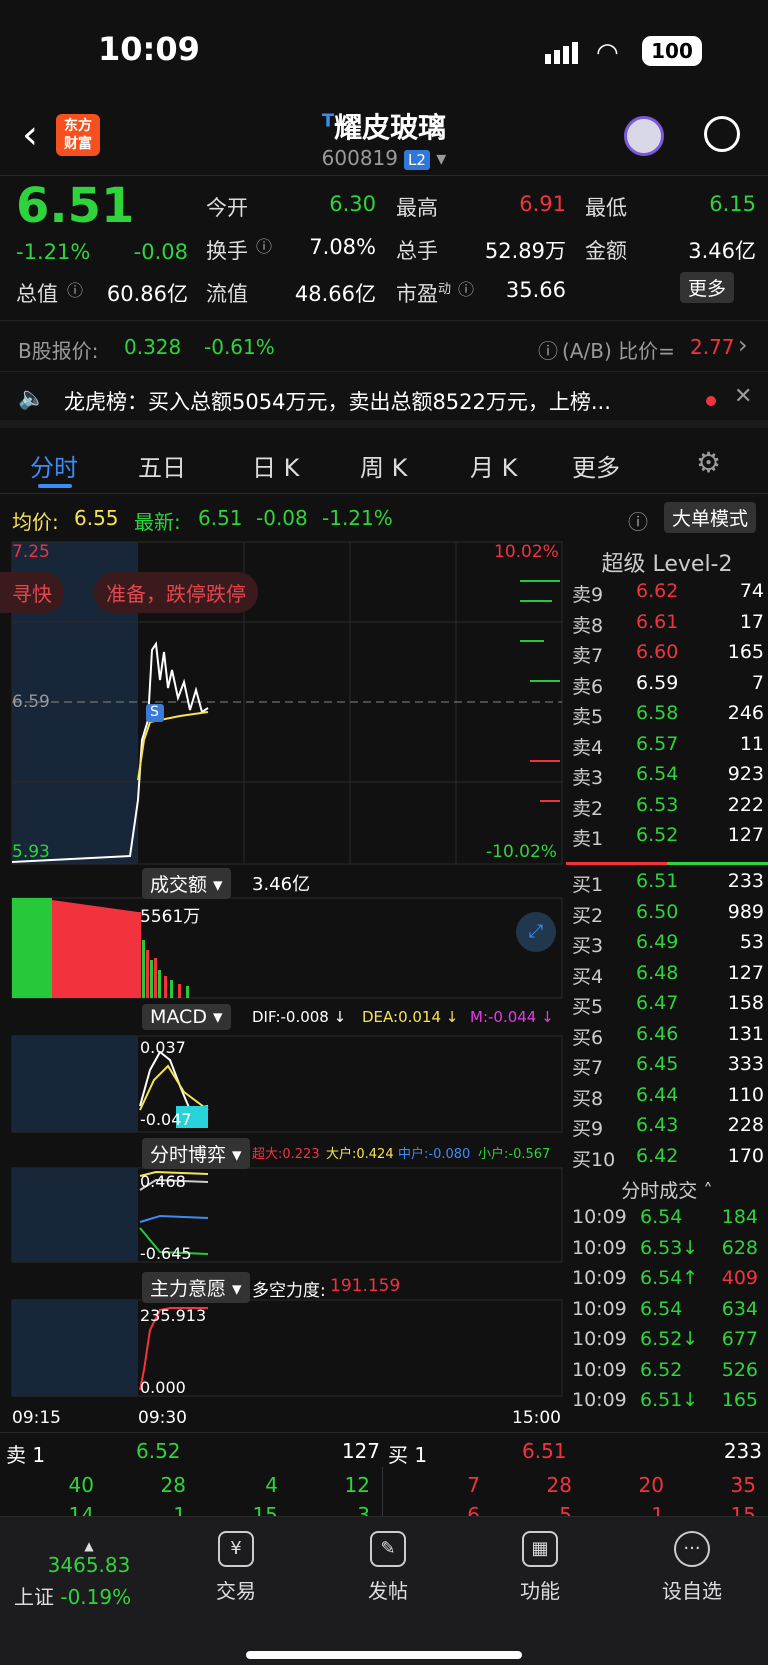 The image size is (768, 1665). What do you see at coordinates (89, 1574) in the screenshot?
I see `index-widget: ▲ 3465.83 上证 -0.19%` at bounding box center [89, 1574].